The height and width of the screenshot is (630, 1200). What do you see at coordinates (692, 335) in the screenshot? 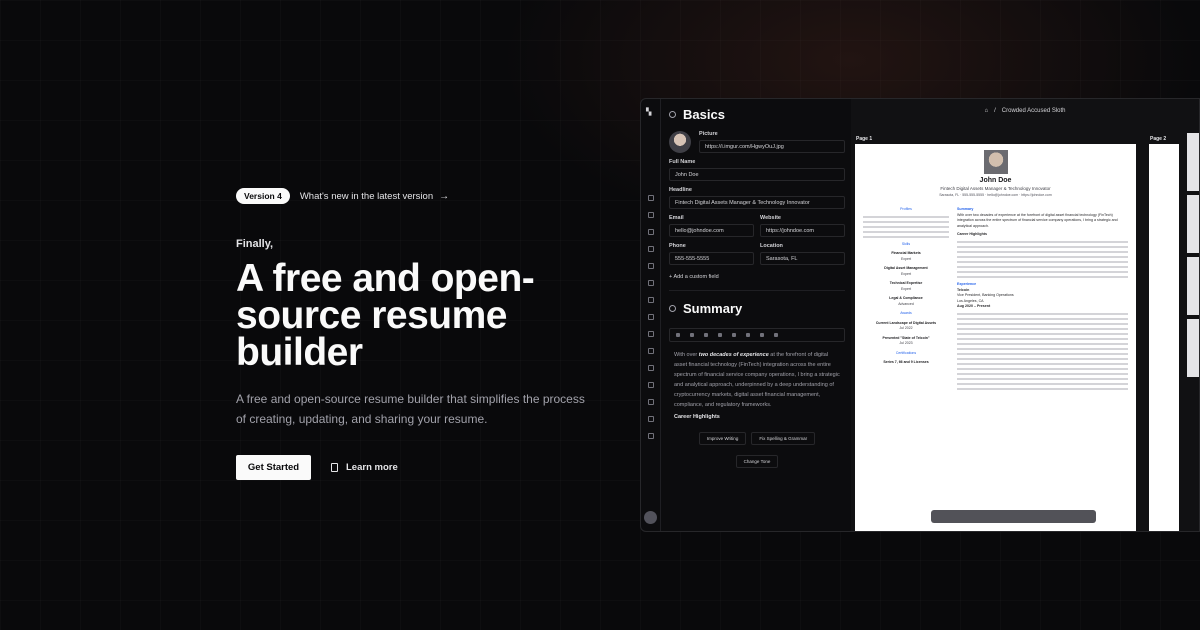
I see `italic-icon` at bounding box center [692, 335].